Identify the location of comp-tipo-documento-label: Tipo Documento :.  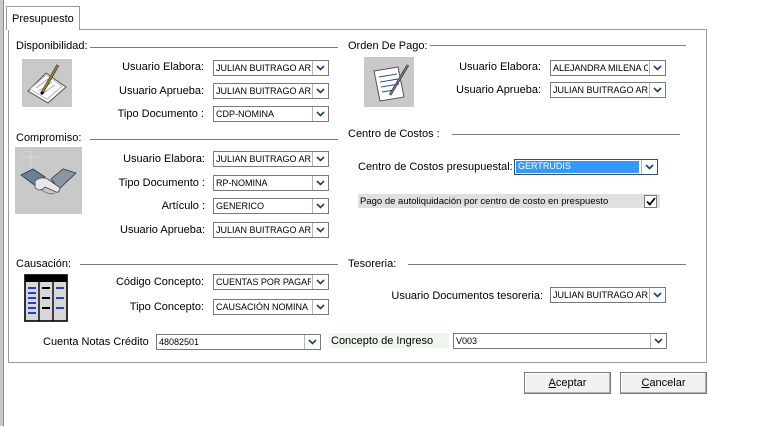
(161, 183).